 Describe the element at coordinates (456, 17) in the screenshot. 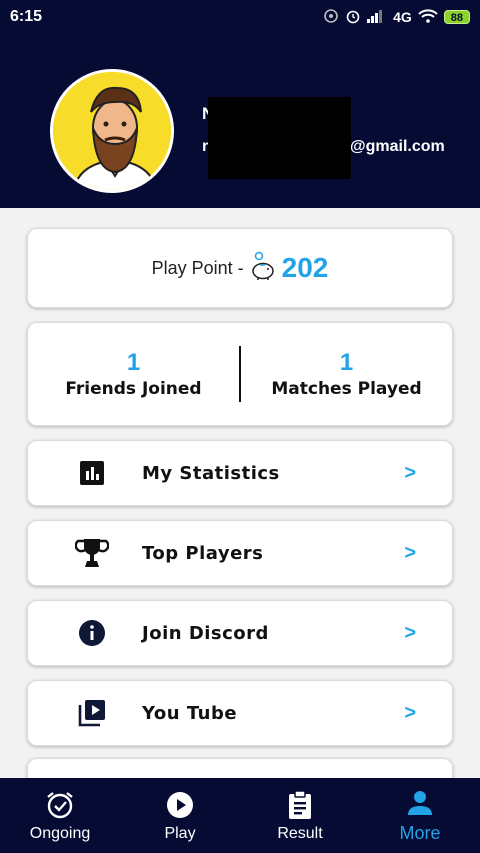

I see `battery-indicator: 88` at that location.